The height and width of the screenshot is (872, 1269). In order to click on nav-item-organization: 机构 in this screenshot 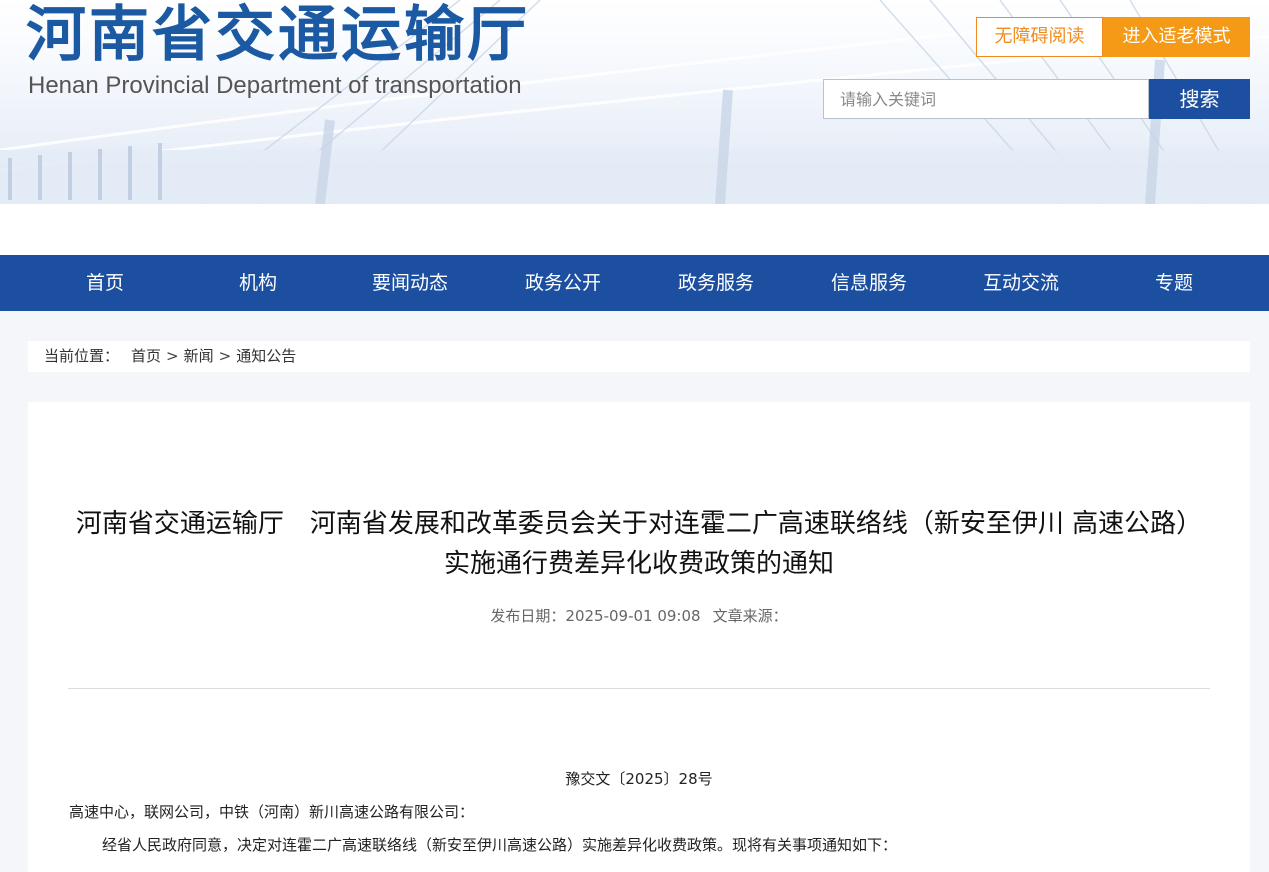, I will do `click(258, 283)`.